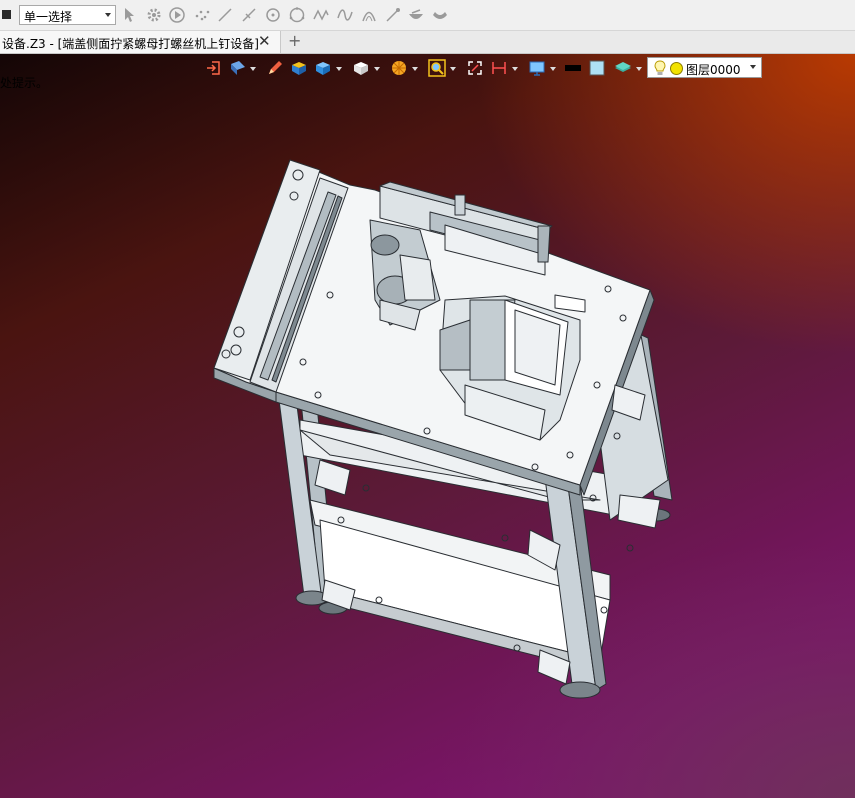 This screenshot has height=798, width=855. I want to click on layer-color-icon, so click(676, 68).